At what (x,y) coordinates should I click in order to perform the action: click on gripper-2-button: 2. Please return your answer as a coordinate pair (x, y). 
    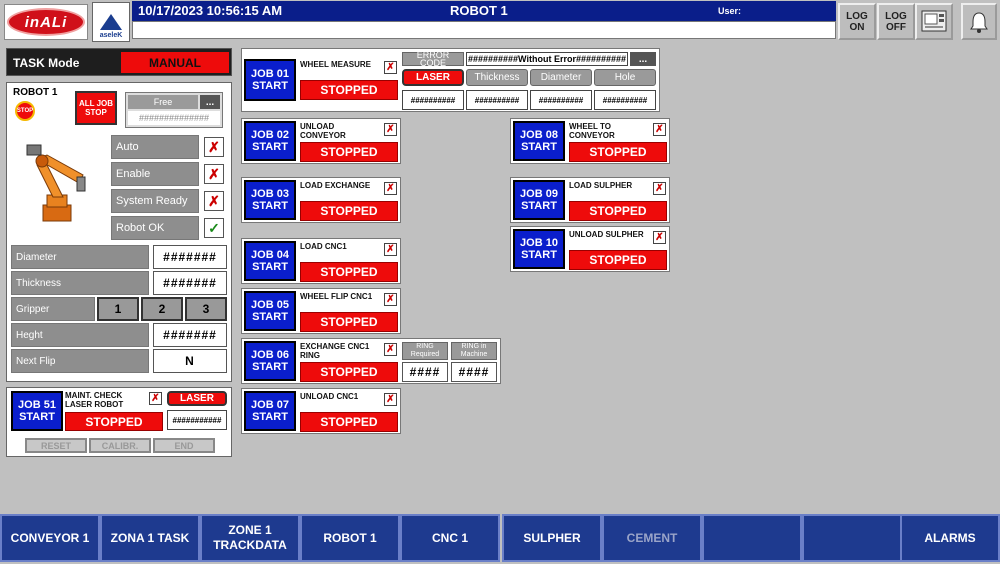
    Looking at the image, I should click on (162, 309).